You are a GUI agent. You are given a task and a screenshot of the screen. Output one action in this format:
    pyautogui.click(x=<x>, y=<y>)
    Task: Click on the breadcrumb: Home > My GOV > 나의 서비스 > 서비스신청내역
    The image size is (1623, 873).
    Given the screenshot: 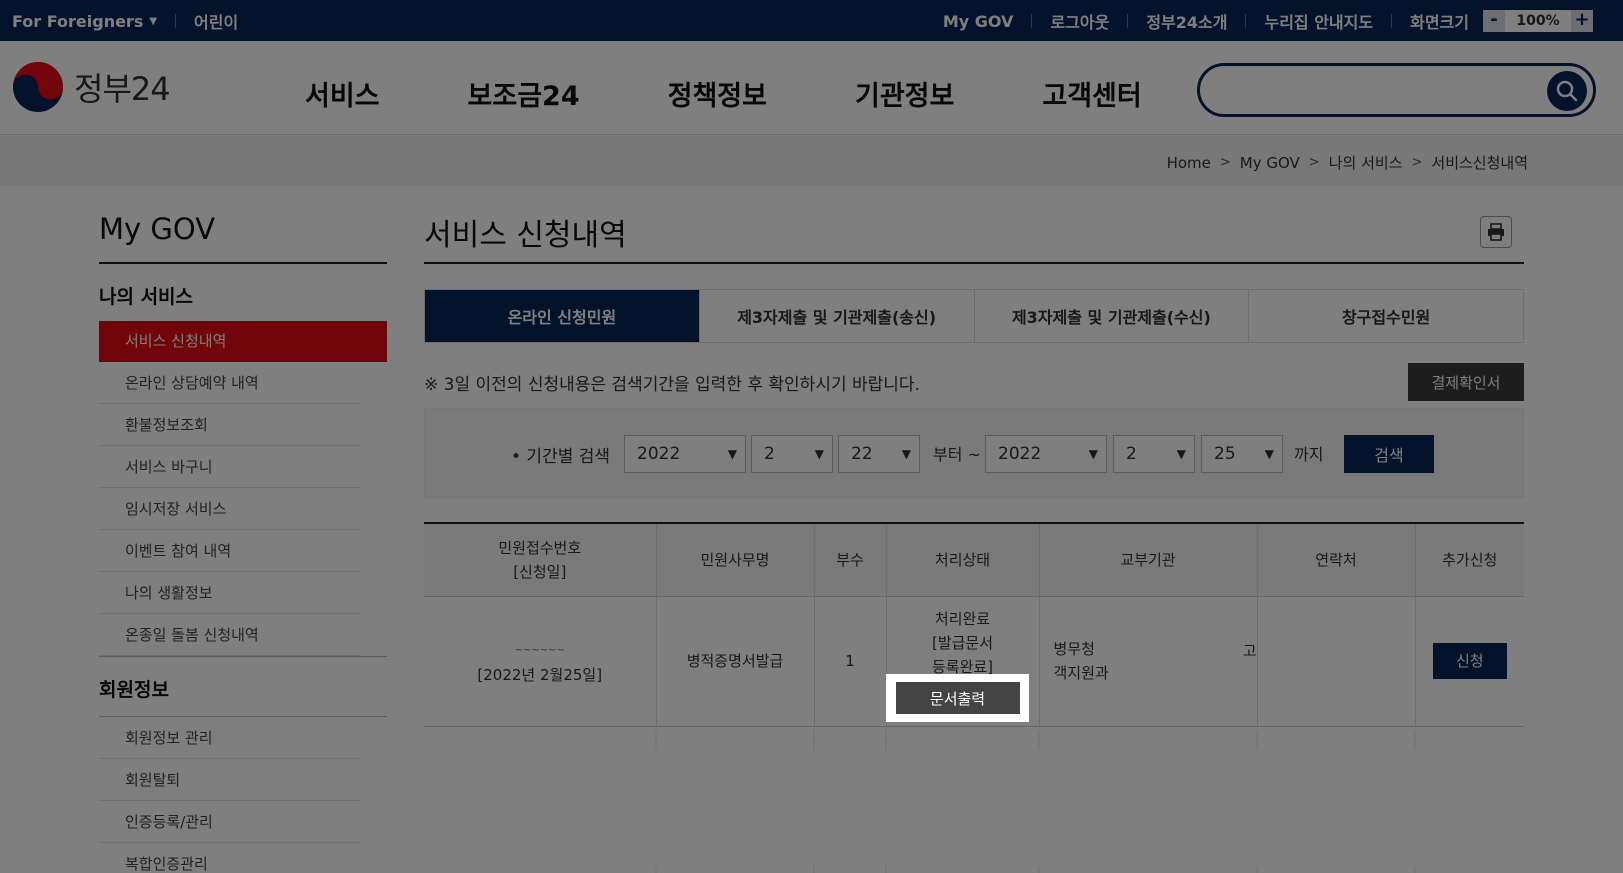 What is the action you would take?
    pyautogui.click(x=1347, y=162)
    